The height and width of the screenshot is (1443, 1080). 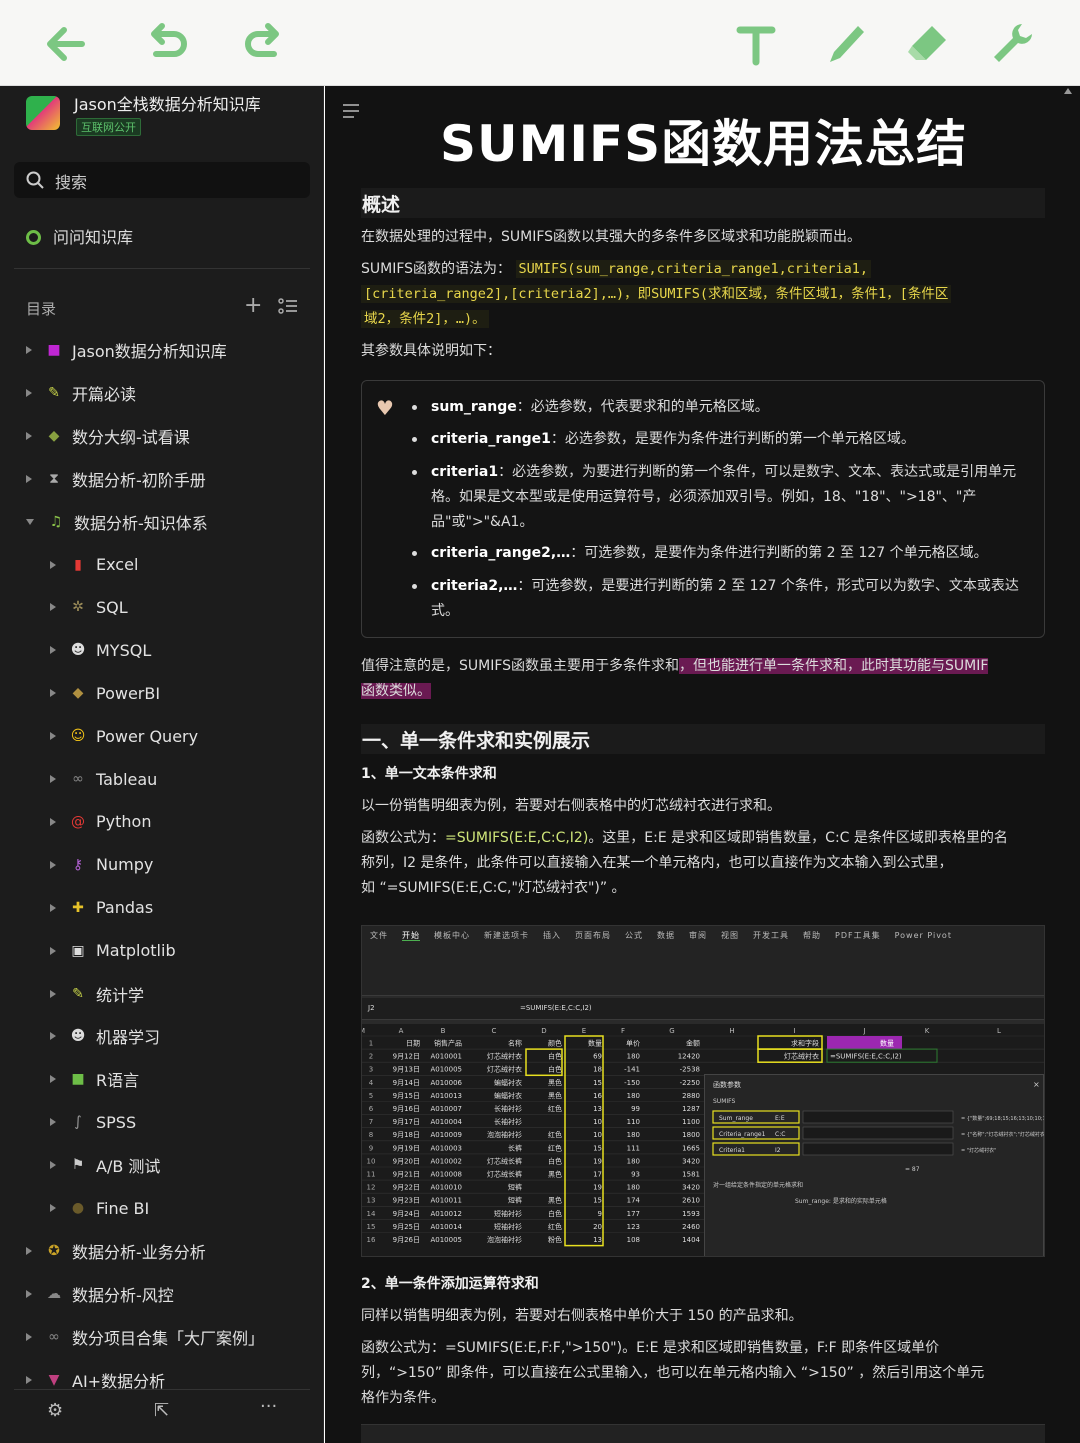 I want to click on back-button, so click(x=66, y=44).